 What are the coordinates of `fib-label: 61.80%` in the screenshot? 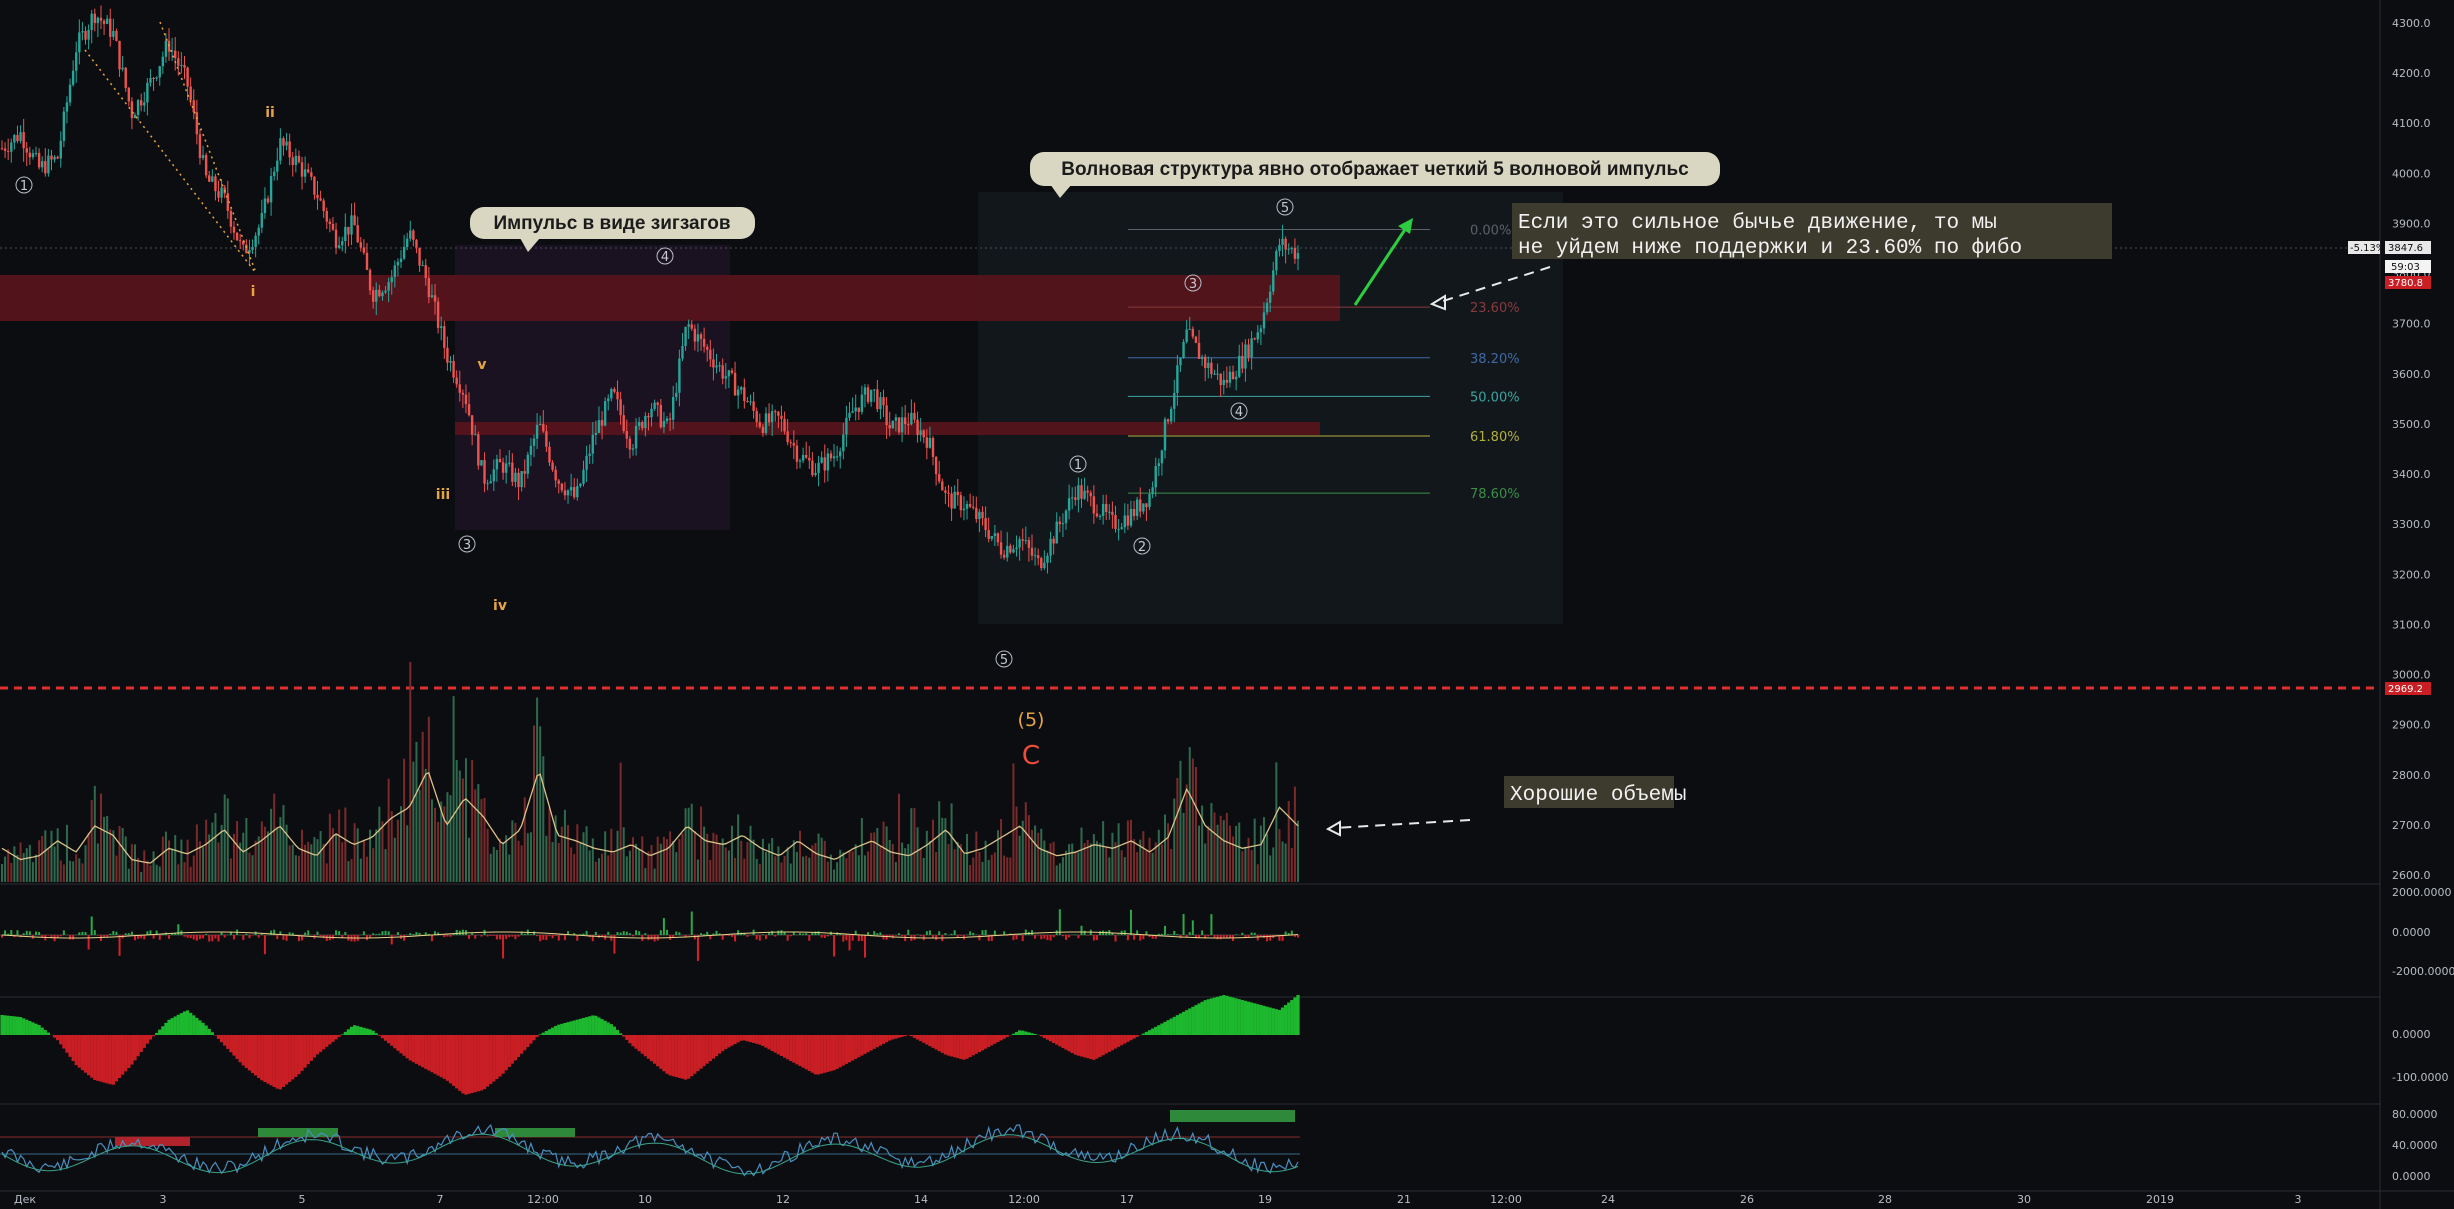 It's located at (1495, 437).